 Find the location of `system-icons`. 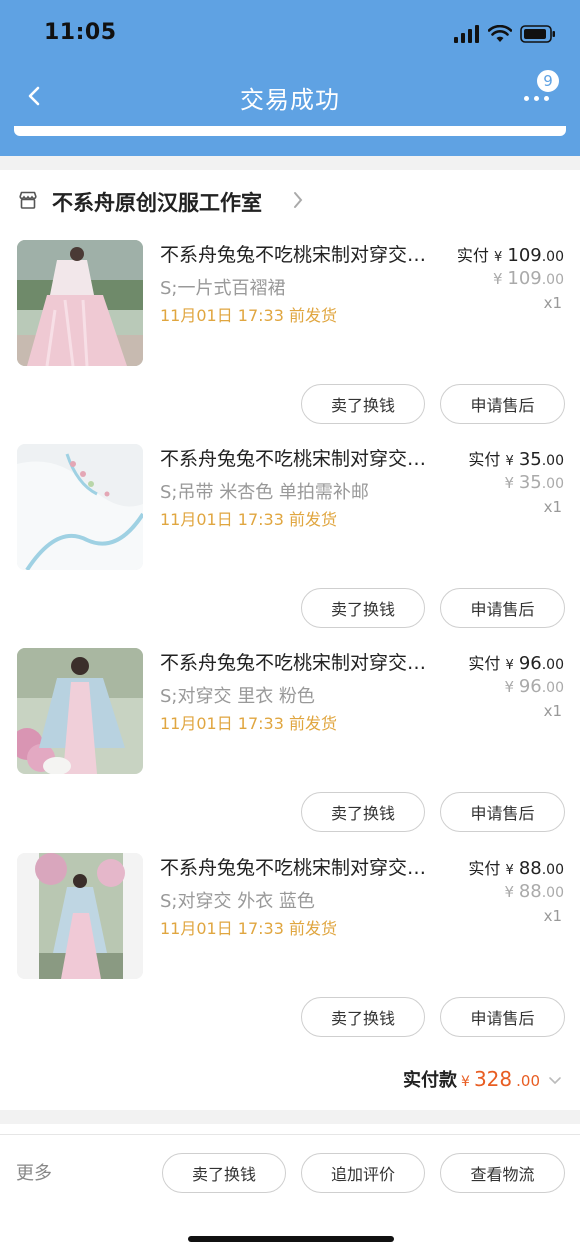

system-icons is located at coordinates (505, 34).